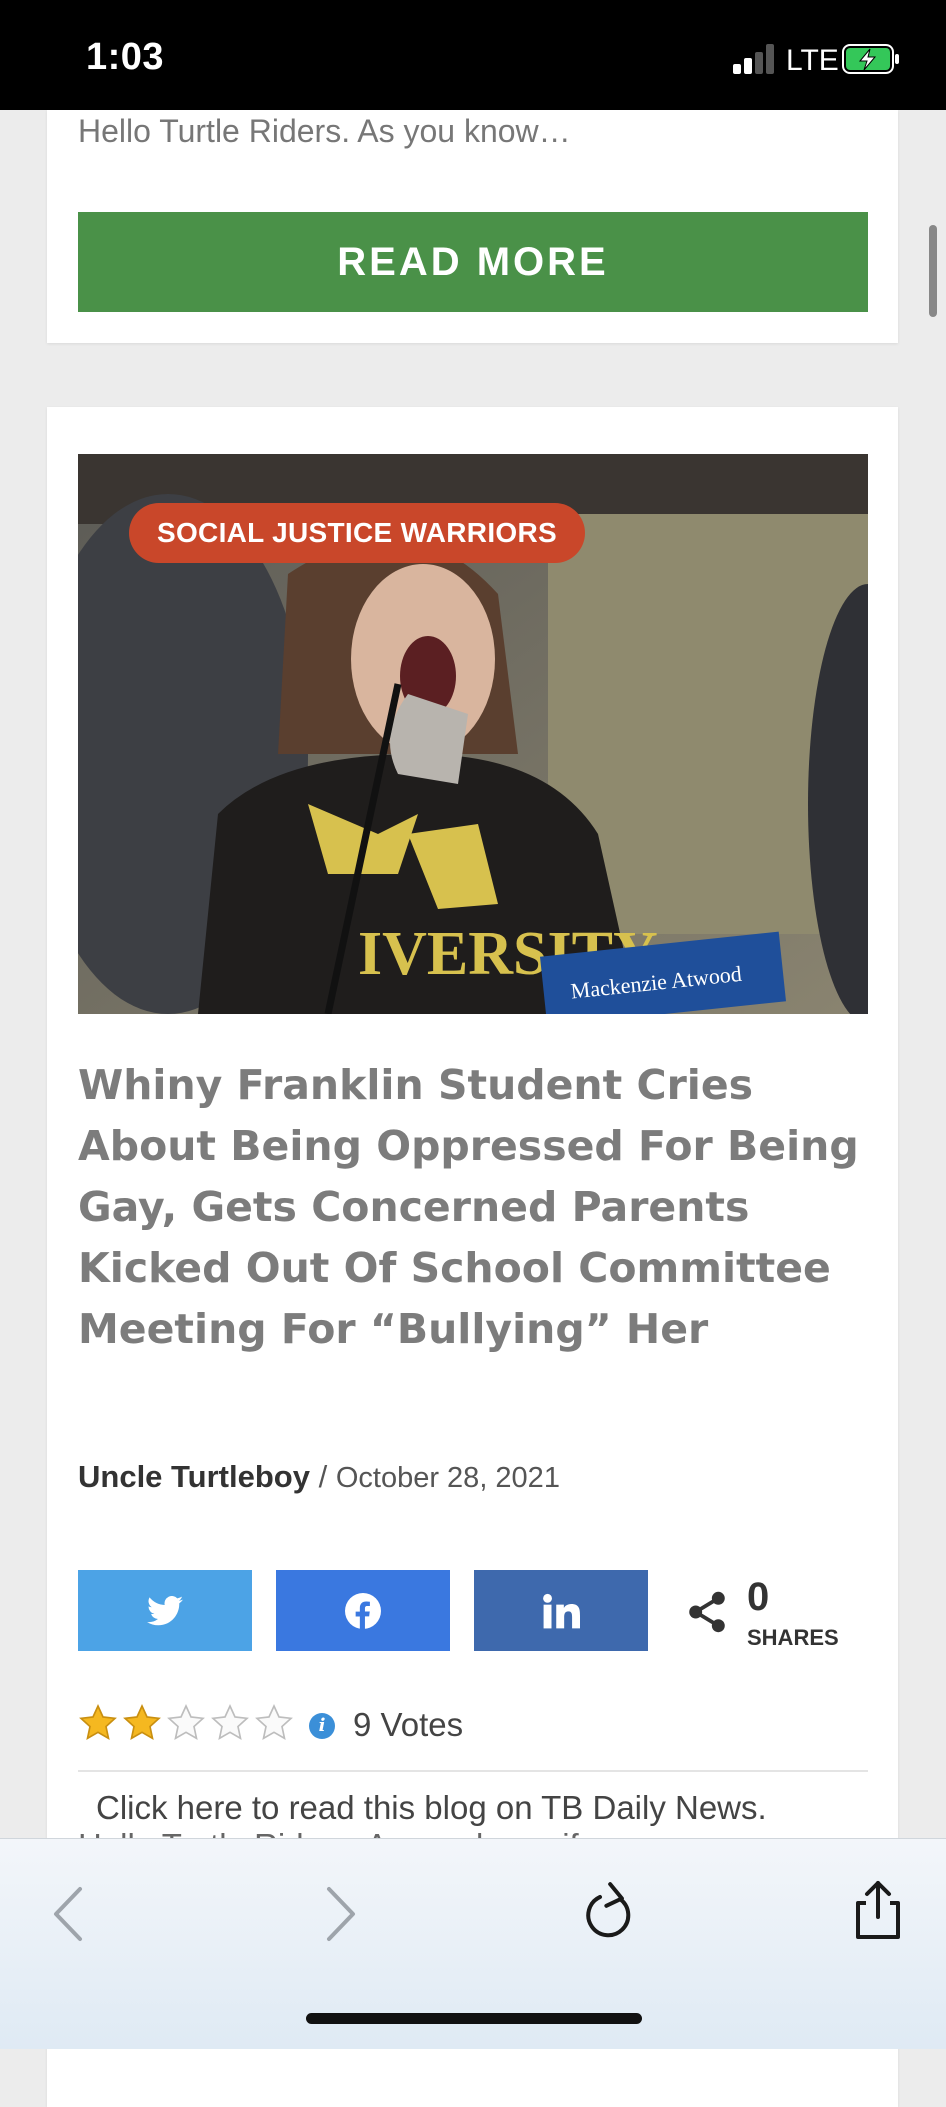 The width and height of the screenshot is (946, 2107). What do you see at coordinates (473, 262) in the screenshot?
I see `read-more-button: READ MORE` at bounding box center [473, 262].